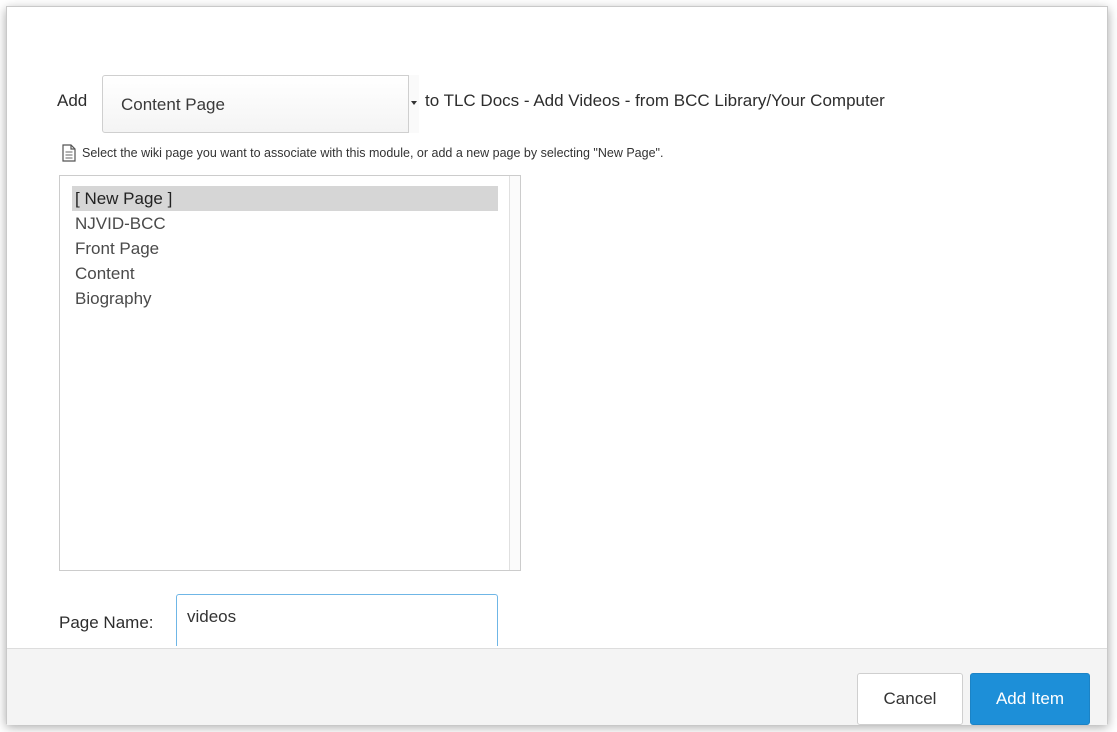 The height and width of the screenshot is (732, 1117). I want to click on list-scrollbar, so click(514, 373).